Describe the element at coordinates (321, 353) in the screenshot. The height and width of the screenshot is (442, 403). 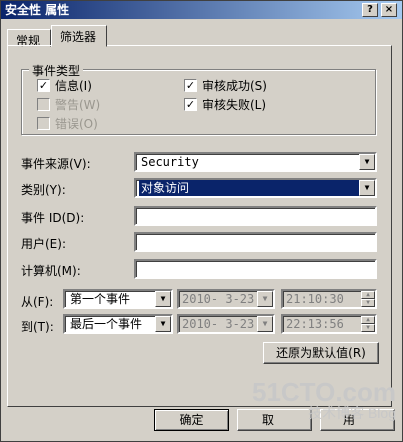
I see `restore-defaults-button: 还原为默认值(R)` at that location.